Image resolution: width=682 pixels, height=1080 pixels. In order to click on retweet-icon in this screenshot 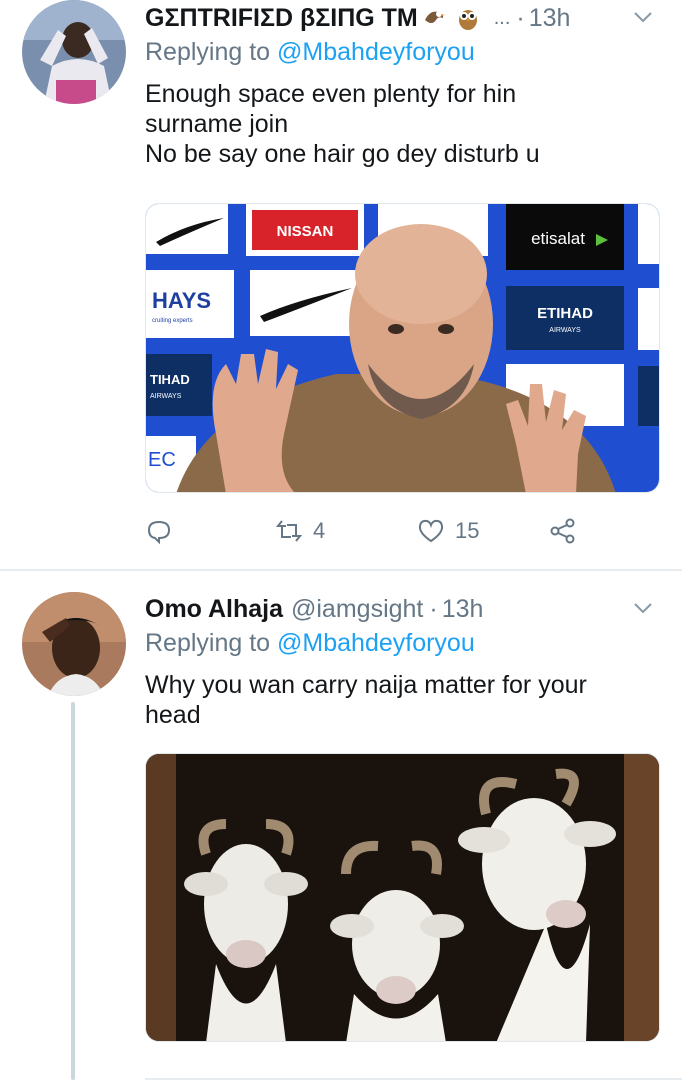, I will do `click(289, 531)`.